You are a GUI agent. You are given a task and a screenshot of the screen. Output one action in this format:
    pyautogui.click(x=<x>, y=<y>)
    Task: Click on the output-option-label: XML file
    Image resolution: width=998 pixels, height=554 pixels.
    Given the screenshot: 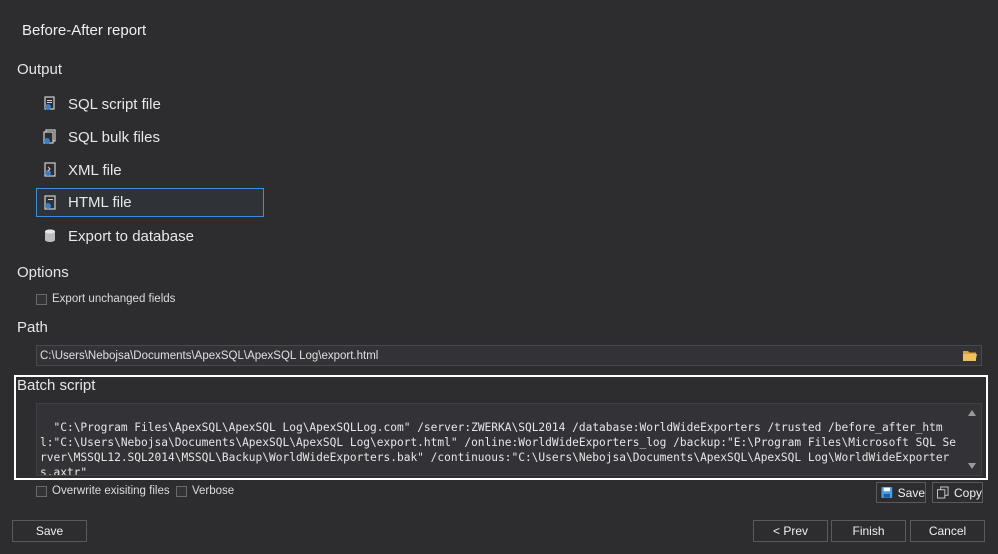 What is the action you would take?
    pyautogui.click(x=95, y=170)
    